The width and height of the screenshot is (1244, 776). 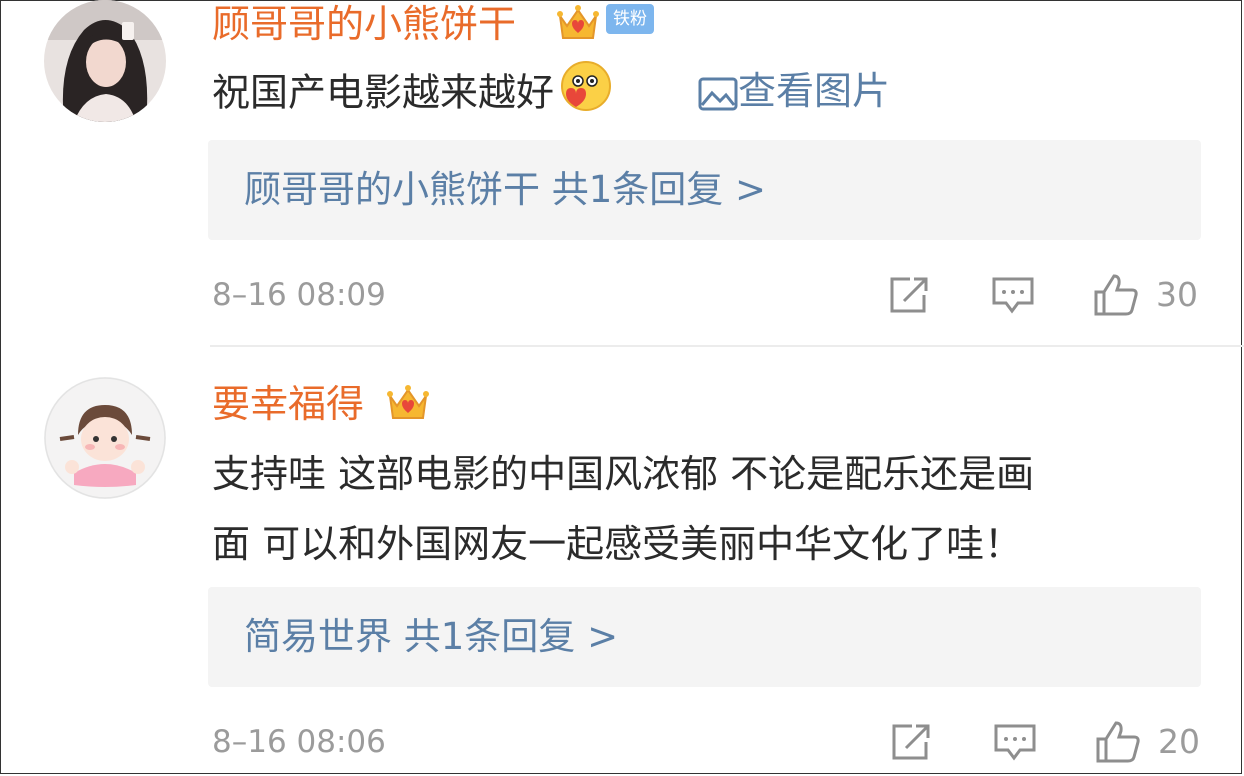 I want to click on username: 要幸福得, so click(x=288, y=404).